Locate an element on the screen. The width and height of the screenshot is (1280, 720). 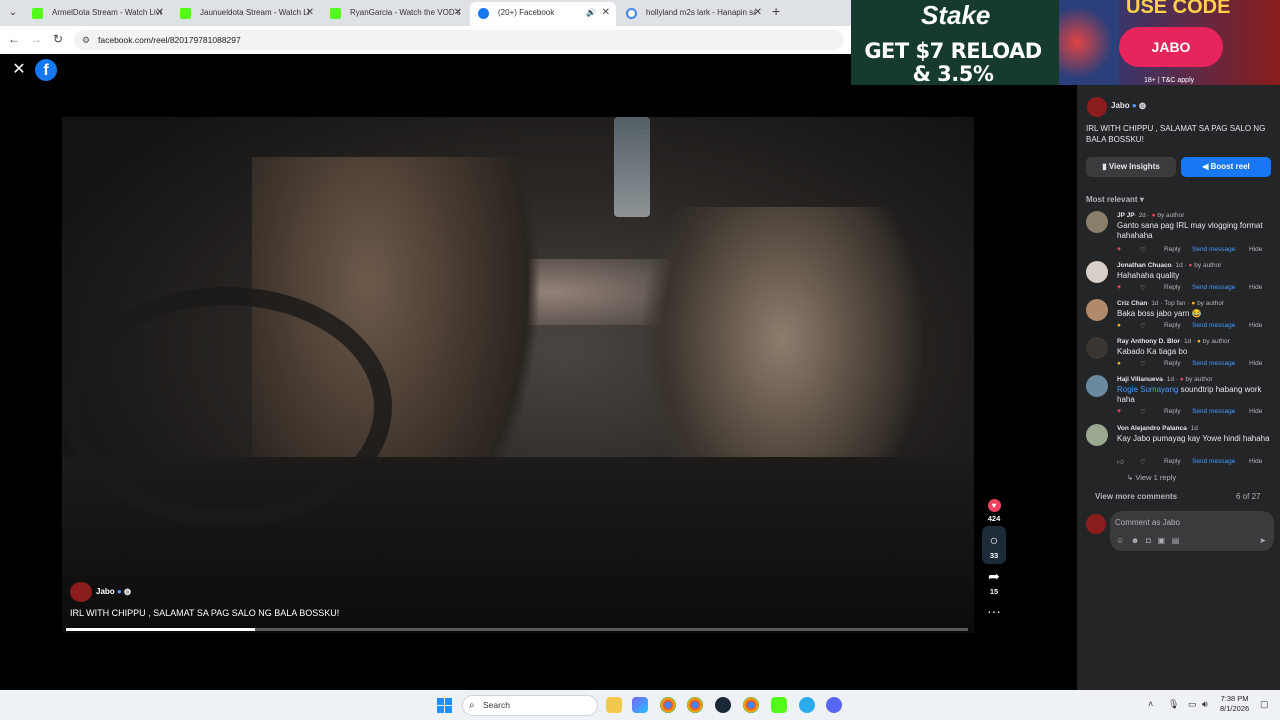
url-field: ⚙ facebook.com/reel/820179781088297 is located at coordinates (459, 40).